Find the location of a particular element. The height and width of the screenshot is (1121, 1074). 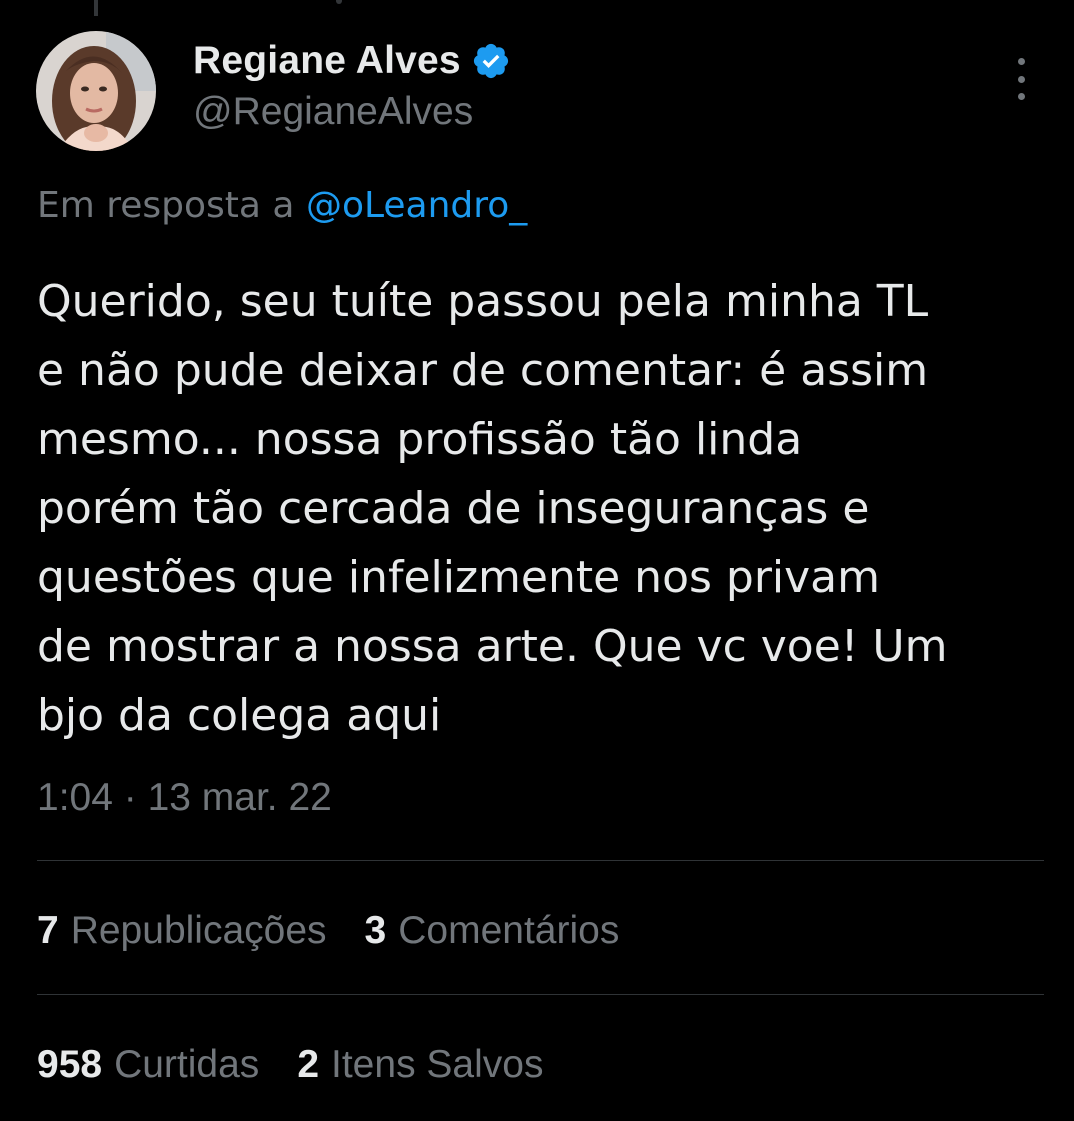

stats-row-likes-saves: 958 Curtidas 2 Itens Salvos is located at coordinates (309, 1065).